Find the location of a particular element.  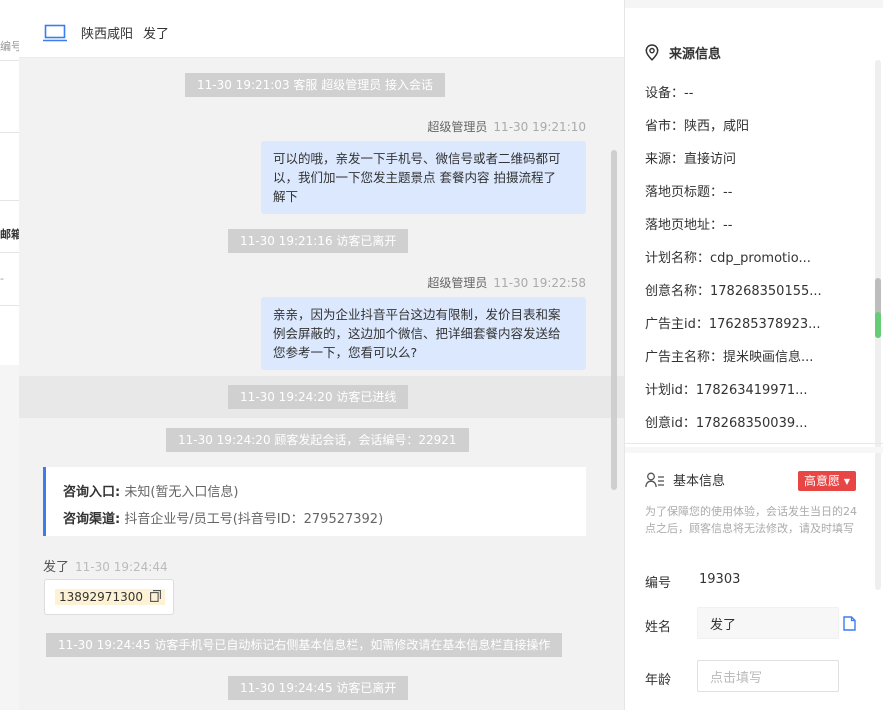

bubble-line: 例会屏蔽的，这边加个微信、把详细套餐内容发送给 is located at coordinates (417, 333).